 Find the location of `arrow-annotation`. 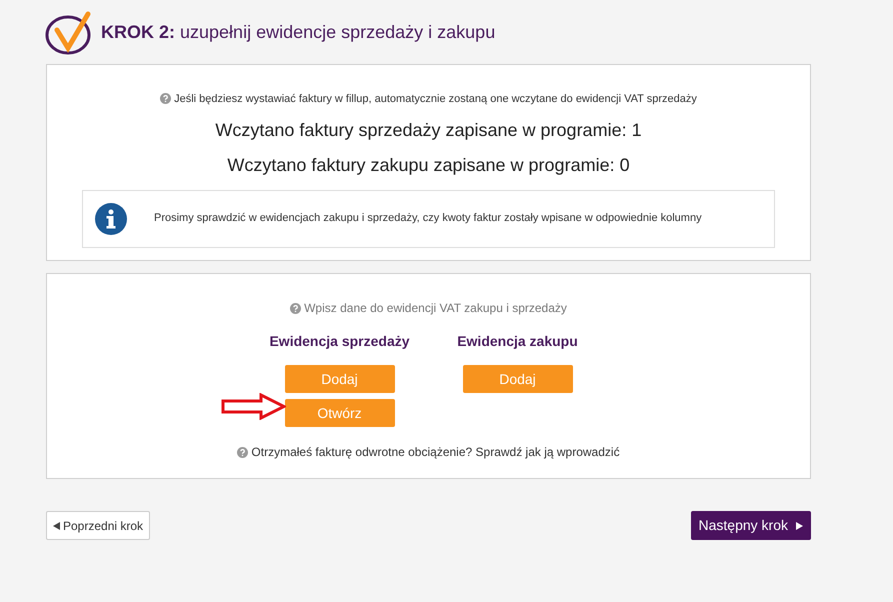

arrow-annotation is located at coordinates (253, 406).